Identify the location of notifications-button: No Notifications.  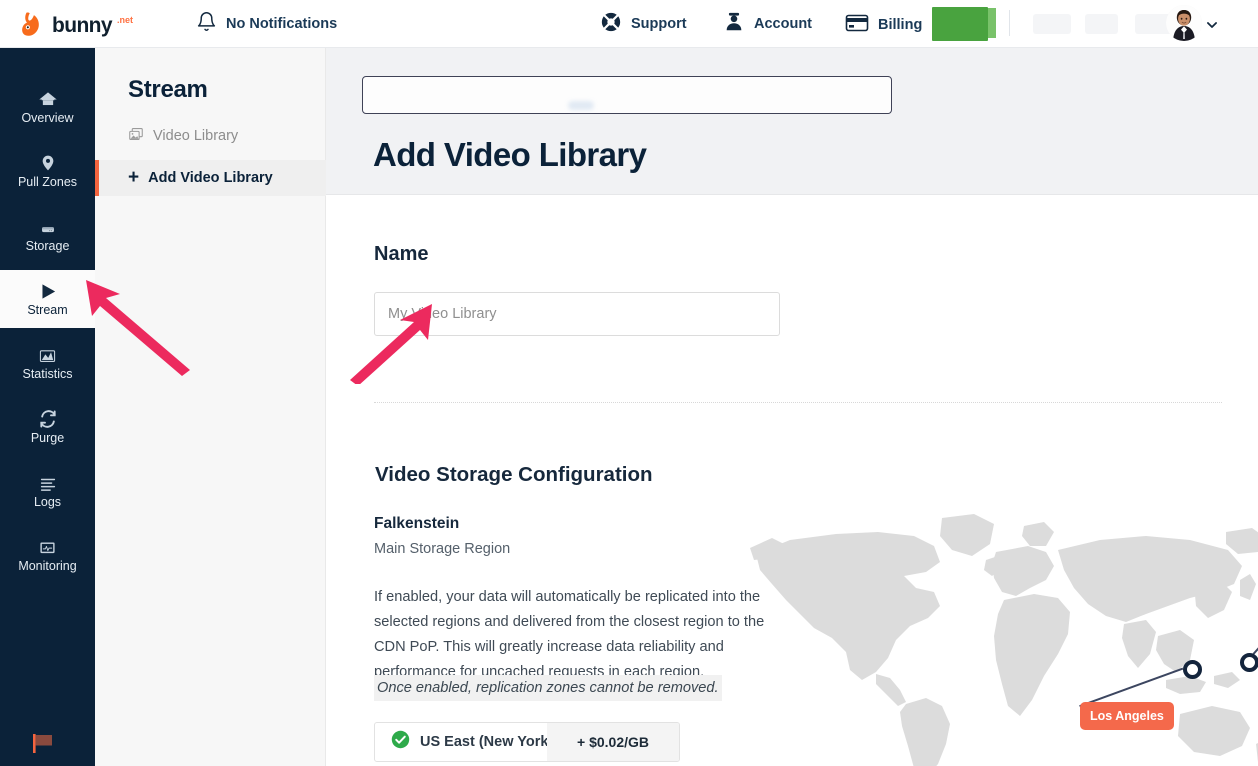
(266, 24).